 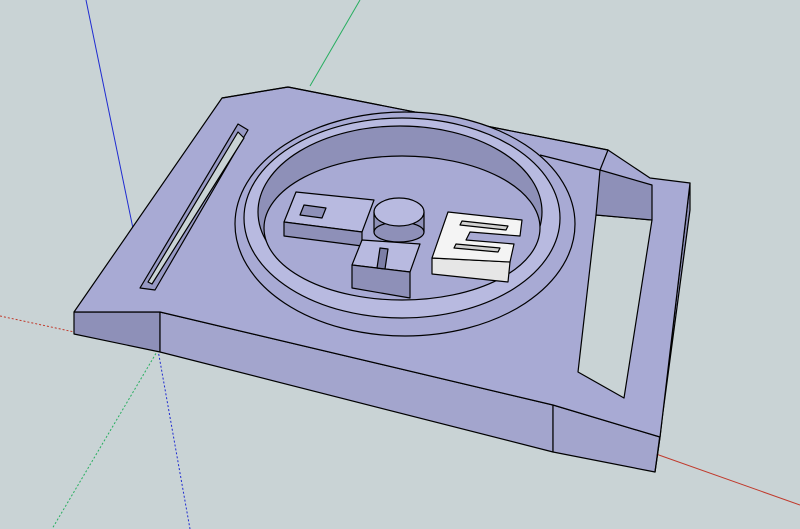 What do you see at coordinates (117, 332) in the screenshot?
I see `front-left-wall` at bounding box center [117, 332].